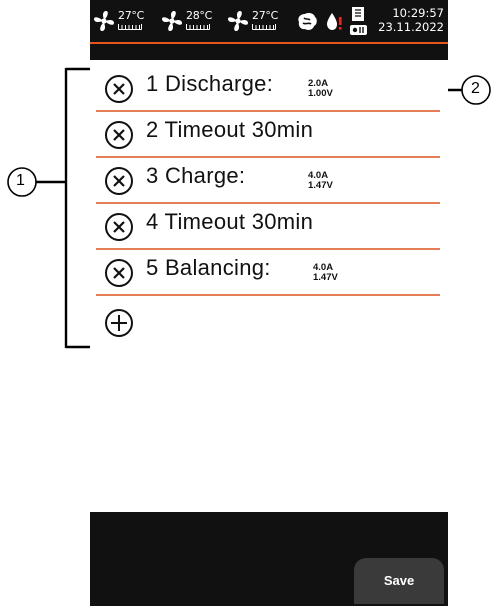 This screenshot has width=492, height=606. I want to click on callout-bracket, so click(49, 208).